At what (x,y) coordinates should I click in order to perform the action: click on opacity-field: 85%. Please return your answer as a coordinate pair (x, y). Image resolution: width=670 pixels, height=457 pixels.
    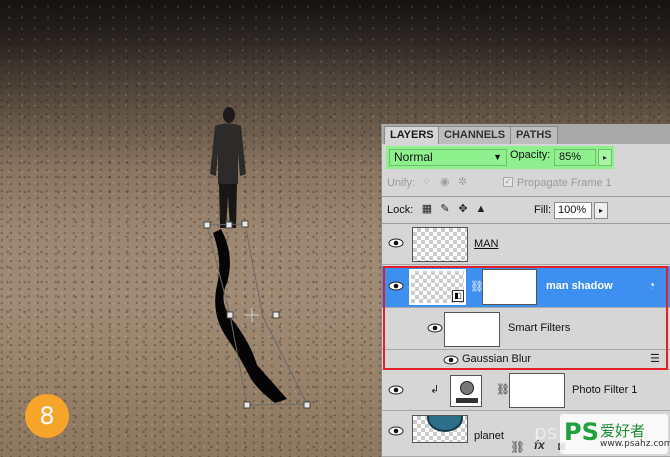
    Looking at the image, I should click on (575, 157).